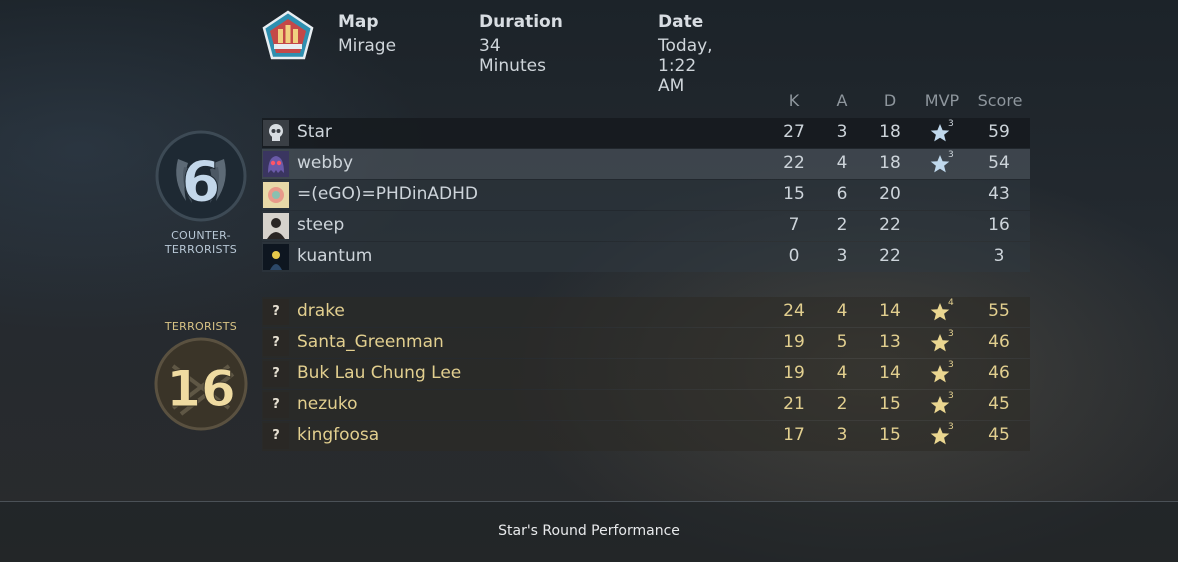 The height and width of the screenshot is (562, 1178). Describe the element at coordinates (314, 132) in the screenshot. I see `player-name: Star` at that location.